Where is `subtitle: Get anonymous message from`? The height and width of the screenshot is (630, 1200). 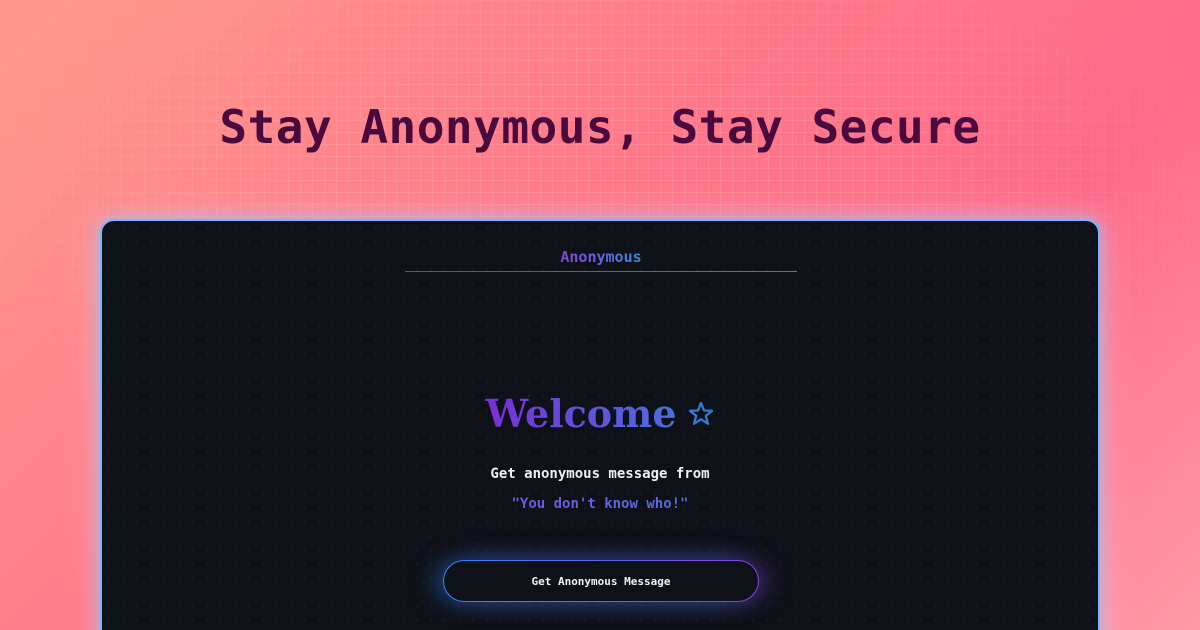 subtitle: Get anonymous message from is located at coordinates (600, 474).